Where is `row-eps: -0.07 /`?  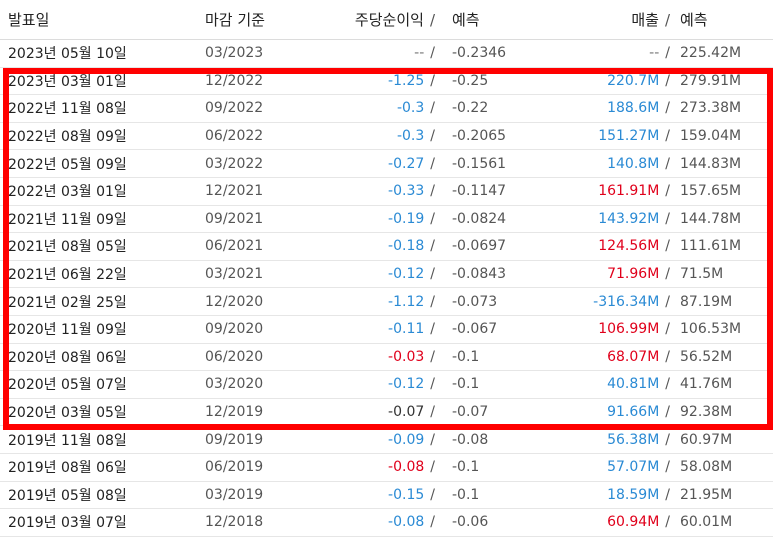
row-eps: -0.07 / is located at coordinates (367, 412).